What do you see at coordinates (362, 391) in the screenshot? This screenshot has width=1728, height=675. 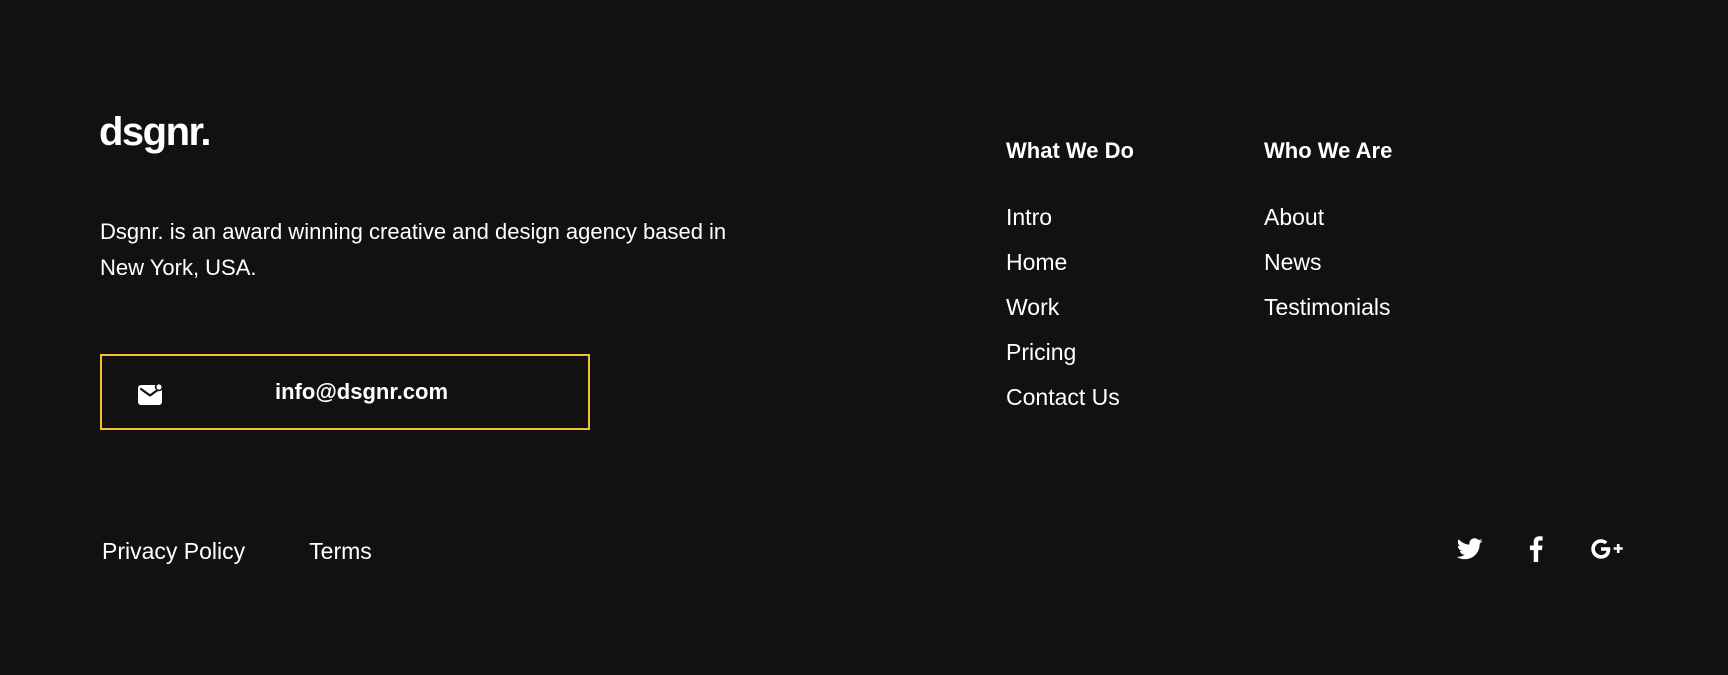 I see `email-address: info@dsgnr.com` at bounding box center [362, 391].